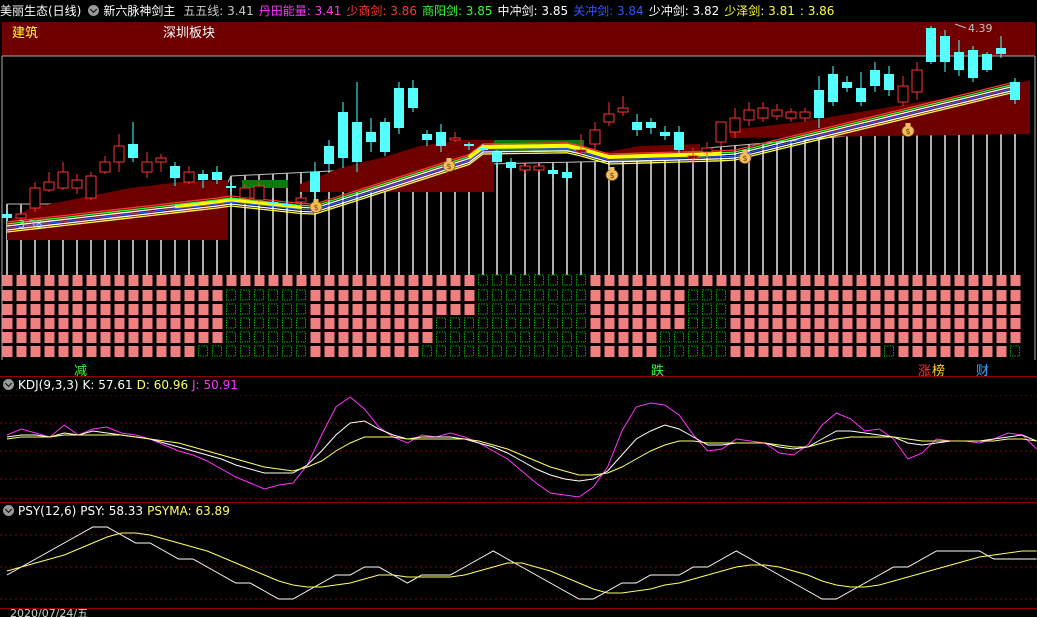 This screenshot has width=1037, height=617. What do you see at coordinates (518, 369) in the screenshot?
I see `signal-marker-row: 减 跌 涨 榜 财` at bounding box center [518, 369].